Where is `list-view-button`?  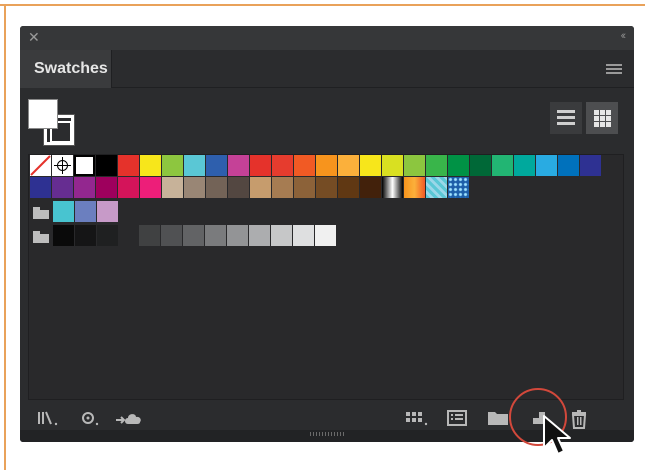
list-view-button is located at coordinates (566, 118).